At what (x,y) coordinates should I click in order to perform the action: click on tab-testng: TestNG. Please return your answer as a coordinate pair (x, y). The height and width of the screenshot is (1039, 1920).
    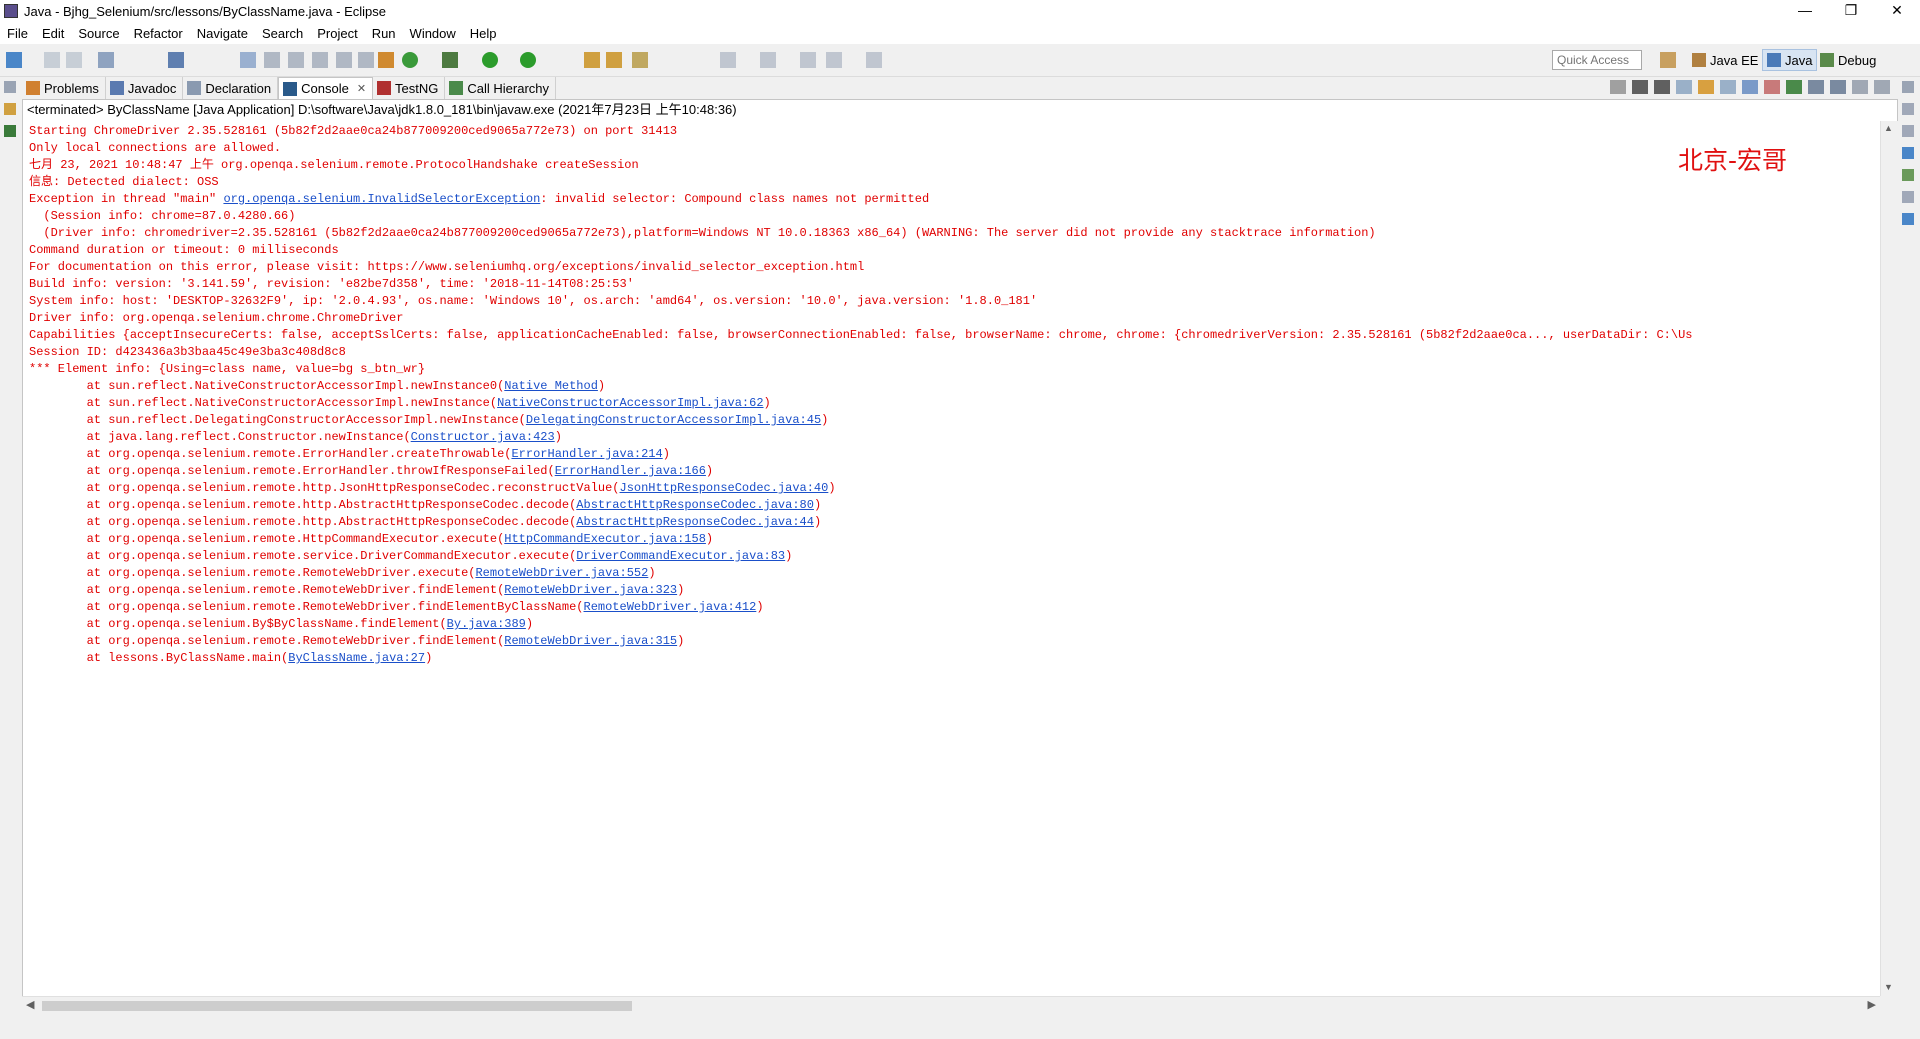
    Looking at the image, I should click on (409, 88).